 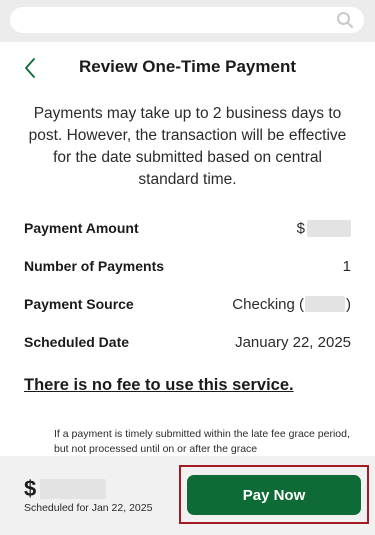 What do you see at coordinates (345, 20) in the screenshot?
I see `search-icon` at bounding box center [345, 20].